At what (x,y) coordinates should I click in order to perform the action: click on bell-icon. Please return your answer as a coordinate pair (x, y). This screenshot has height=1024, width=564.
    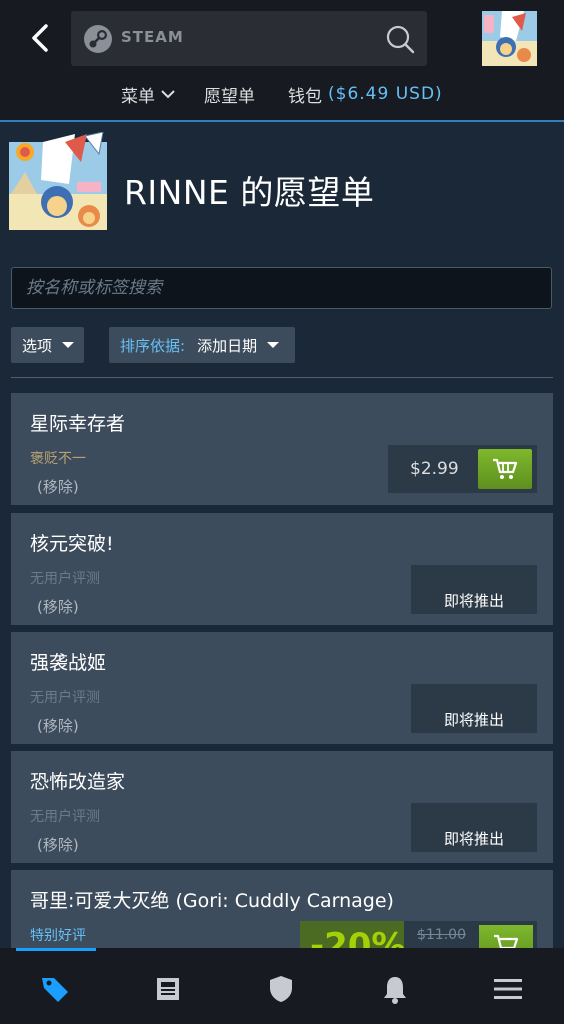
    Looking at the image, I should click on (395, 990).